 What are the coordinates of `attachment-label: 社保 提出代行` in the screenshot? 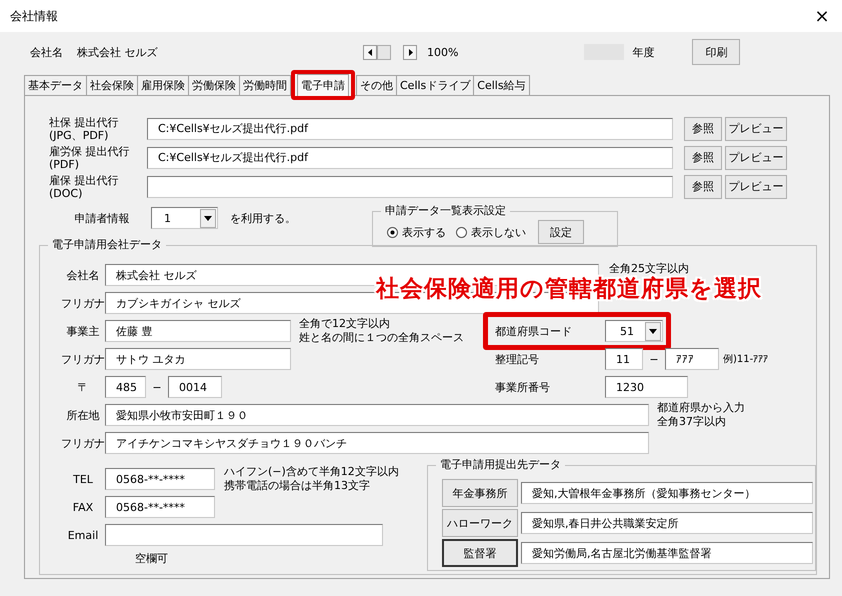 It's located at (84, 122).